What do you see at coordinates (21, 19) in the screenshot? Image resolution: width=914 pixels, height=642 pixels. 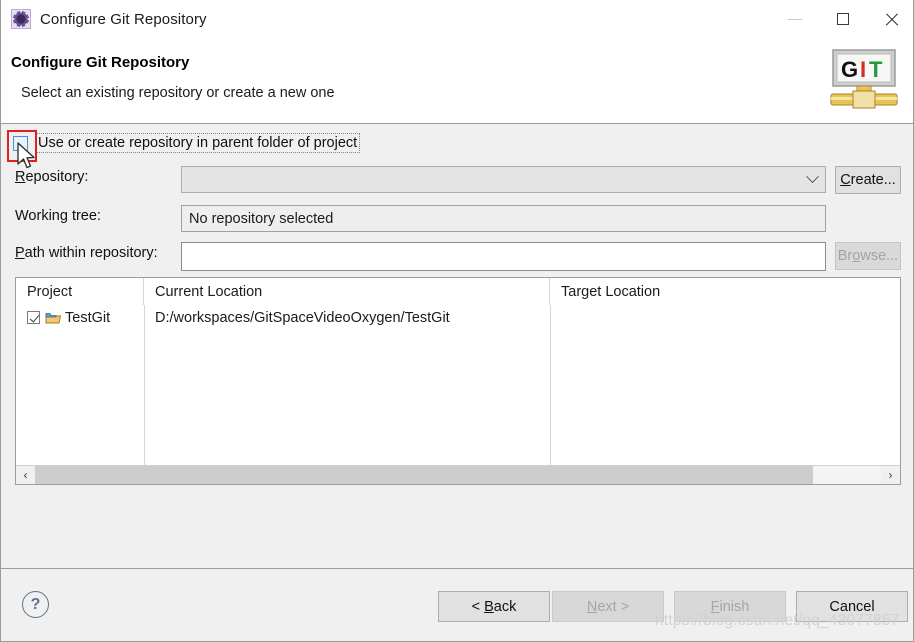 I see `gear-icon` at bounding box center [21, 19].